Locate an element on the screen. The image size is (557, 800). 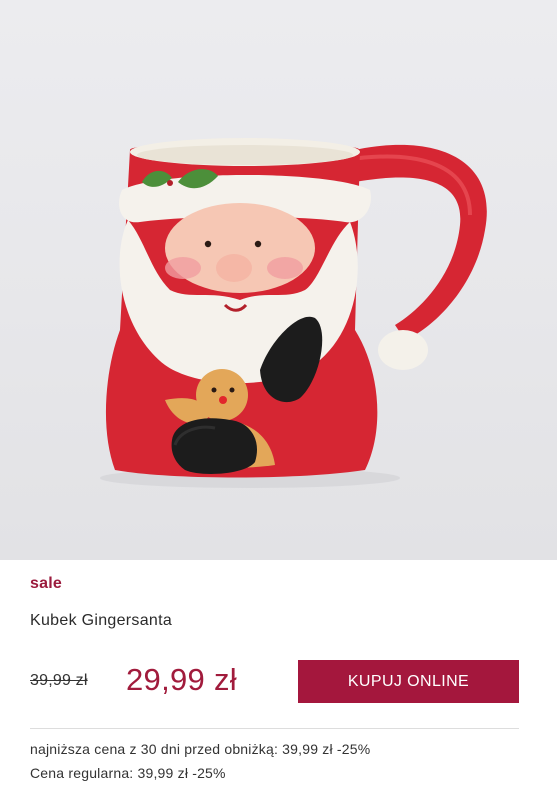
old-price: 39,99 zł is located at coordinates (59, 680).